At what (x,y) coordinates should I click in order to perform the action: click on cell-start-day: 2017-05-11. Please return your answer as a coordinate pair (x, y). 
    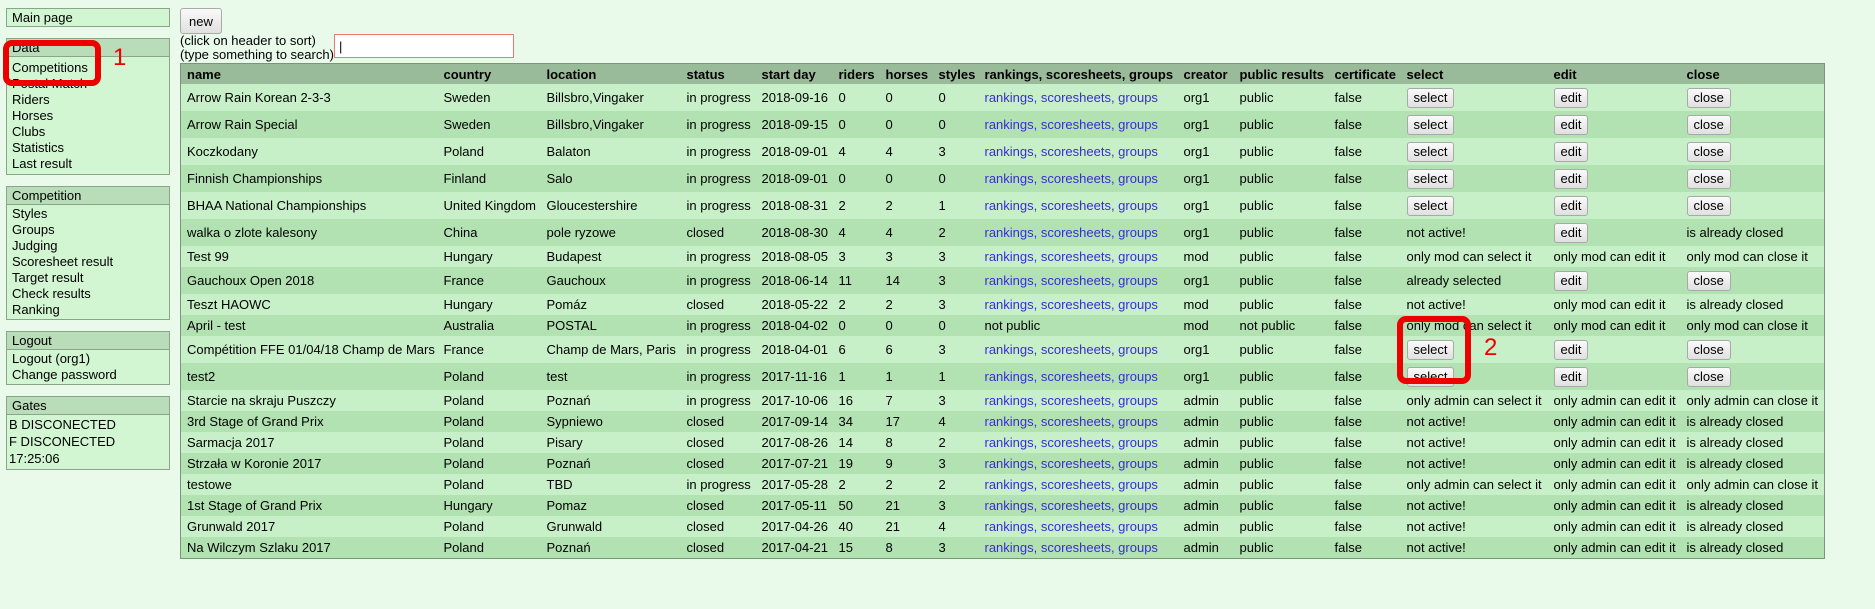
    Looking at the image, I should click on (794, 505).